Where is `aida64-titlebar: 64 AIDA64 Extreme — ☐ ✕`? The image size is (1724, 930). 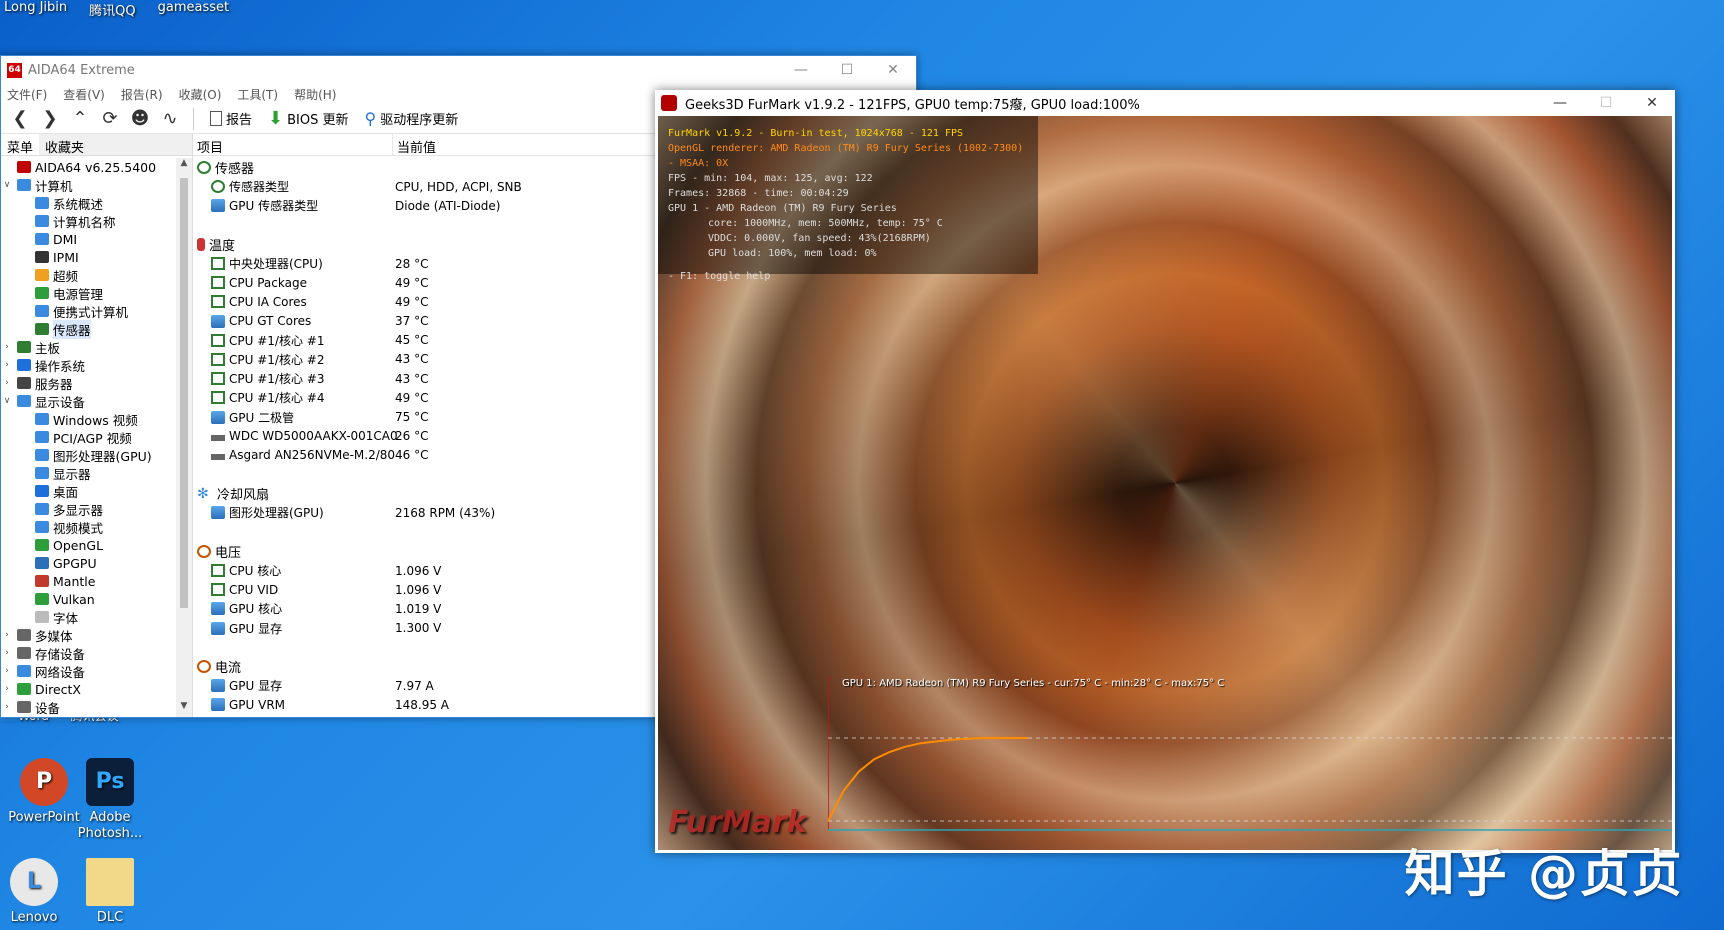 aida64-titlebar: 64 AIDA64 Extreme — ☐ ✕ is located at coordinates (458, 70).